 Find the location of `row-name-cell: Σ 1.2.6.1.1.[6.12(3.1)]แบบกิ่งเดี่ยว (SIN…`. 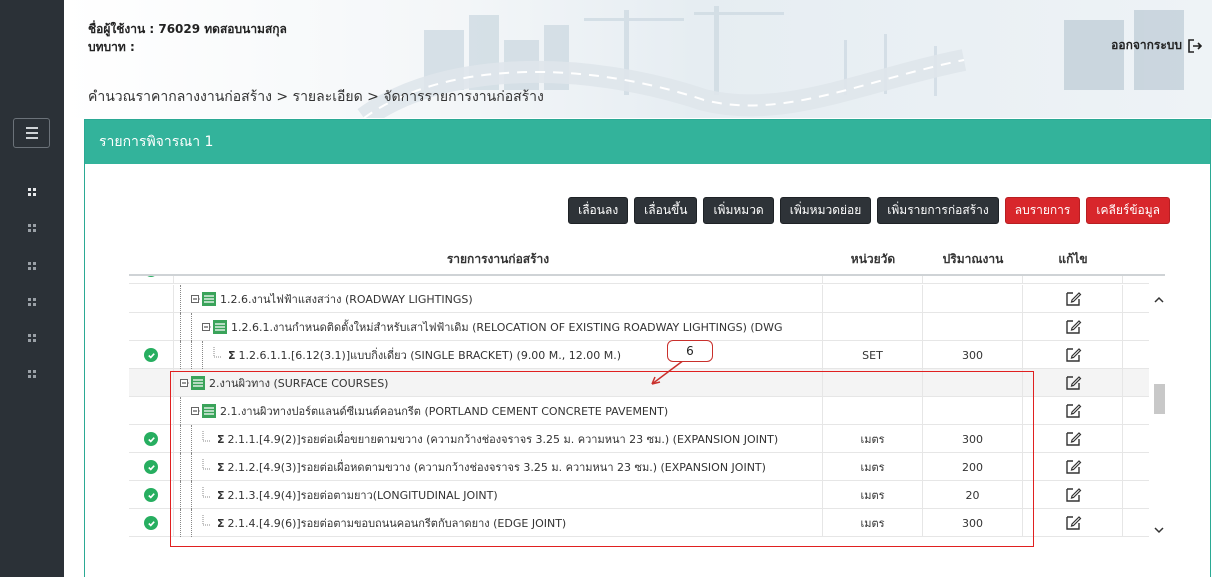

row-name-cell: Σ 1.2.6.1.1.[6.12(3.1)]แบบกิ่งเดี่ยว (SIN… is located at coordinates (498, 355).